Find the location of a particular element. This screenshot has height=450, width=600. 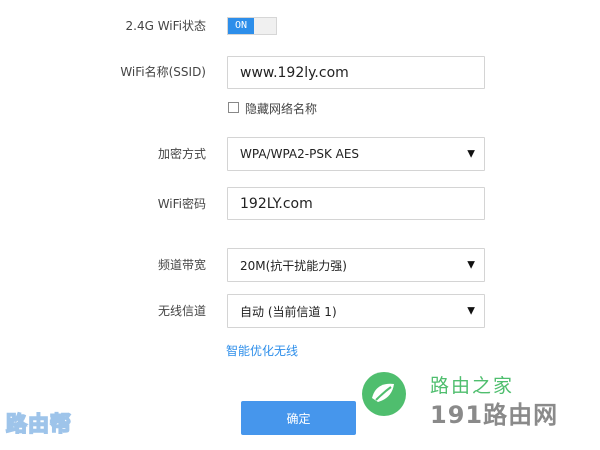

hide-network-checkbox is located at coordinates (233, 107).